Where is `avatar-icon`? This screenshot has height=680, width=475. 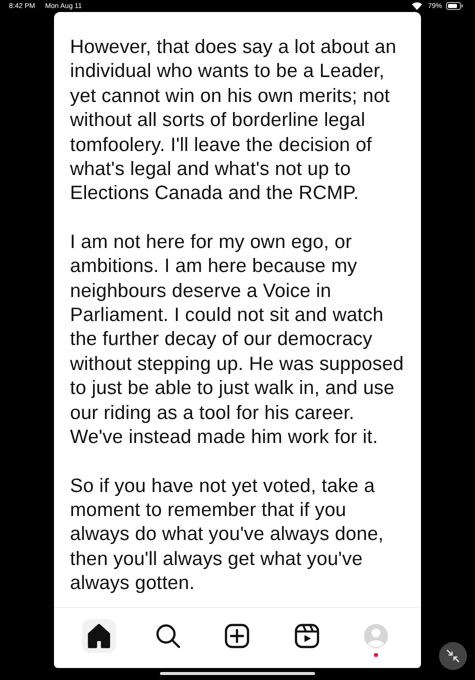 avatar-icon is located at coordinates (376, 636).